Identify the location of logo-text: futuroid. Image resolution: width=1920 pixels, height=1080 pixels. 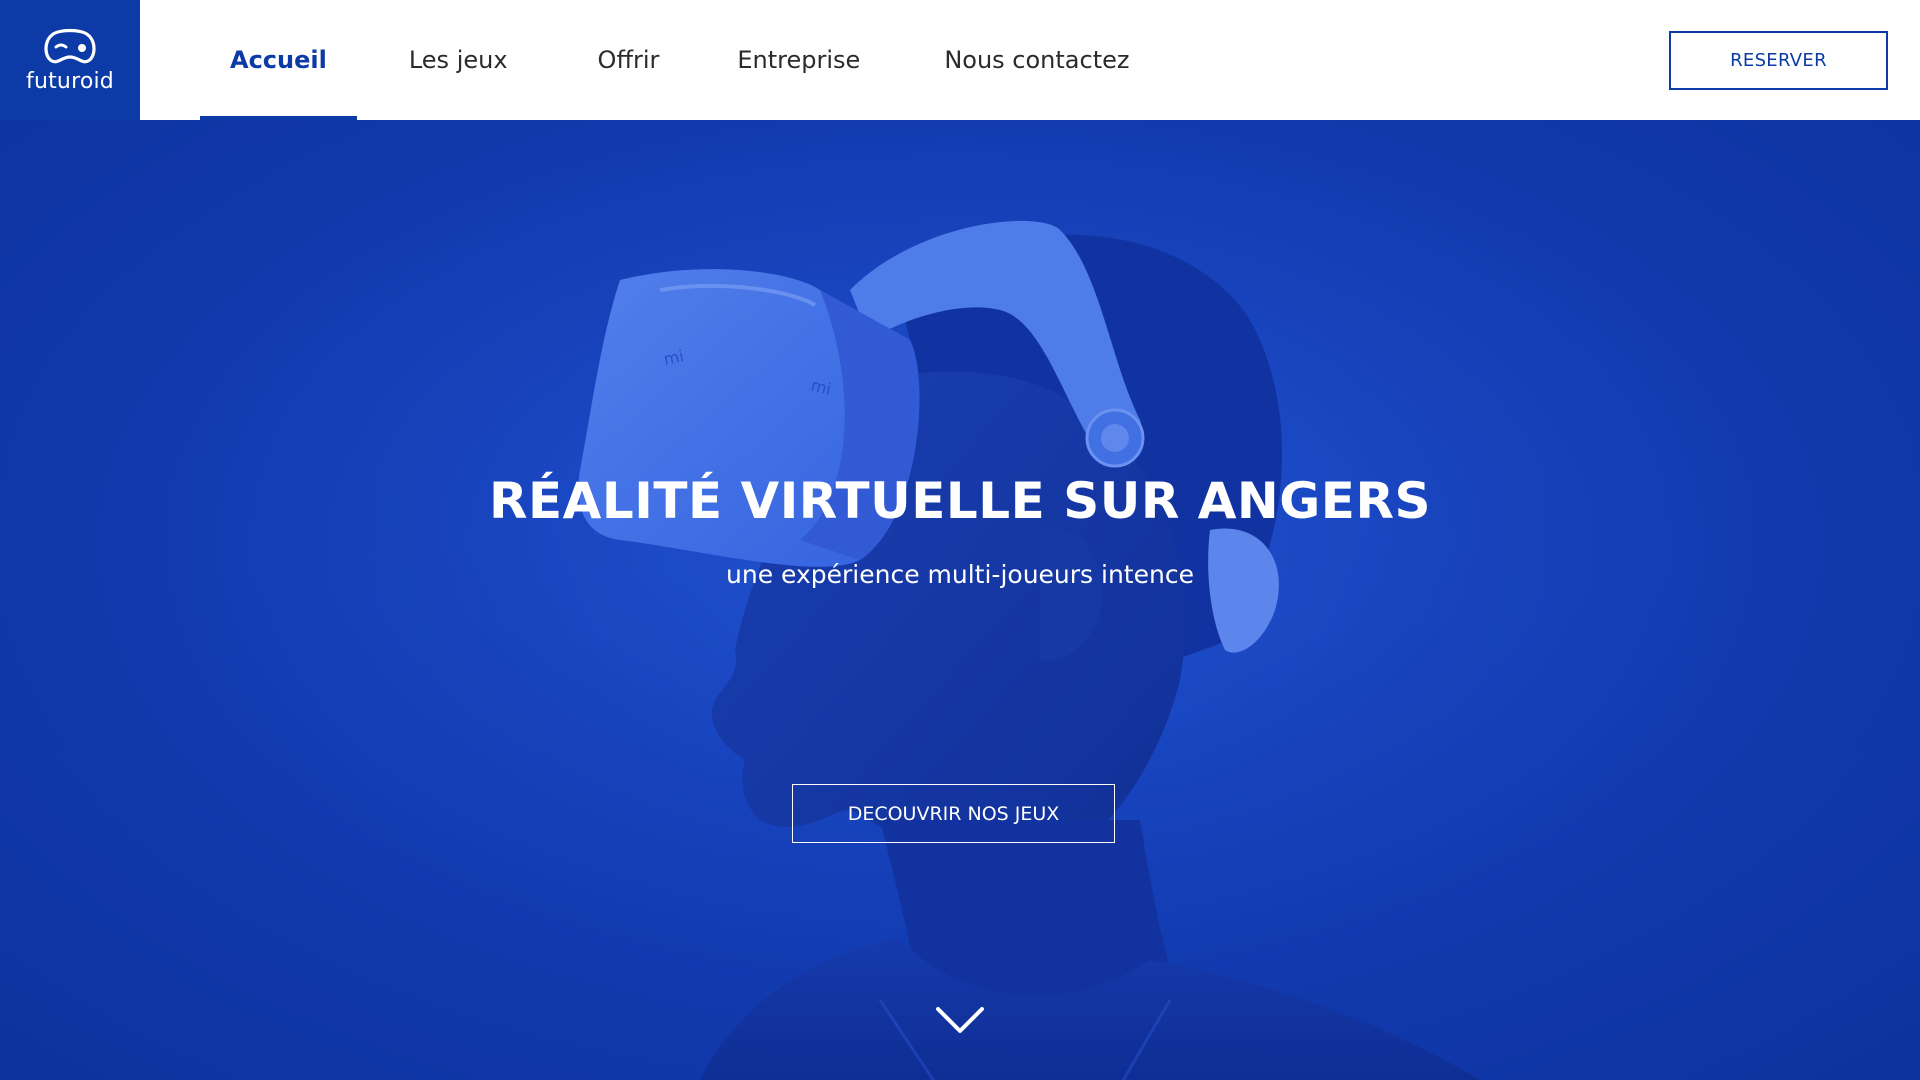
(70, 81).